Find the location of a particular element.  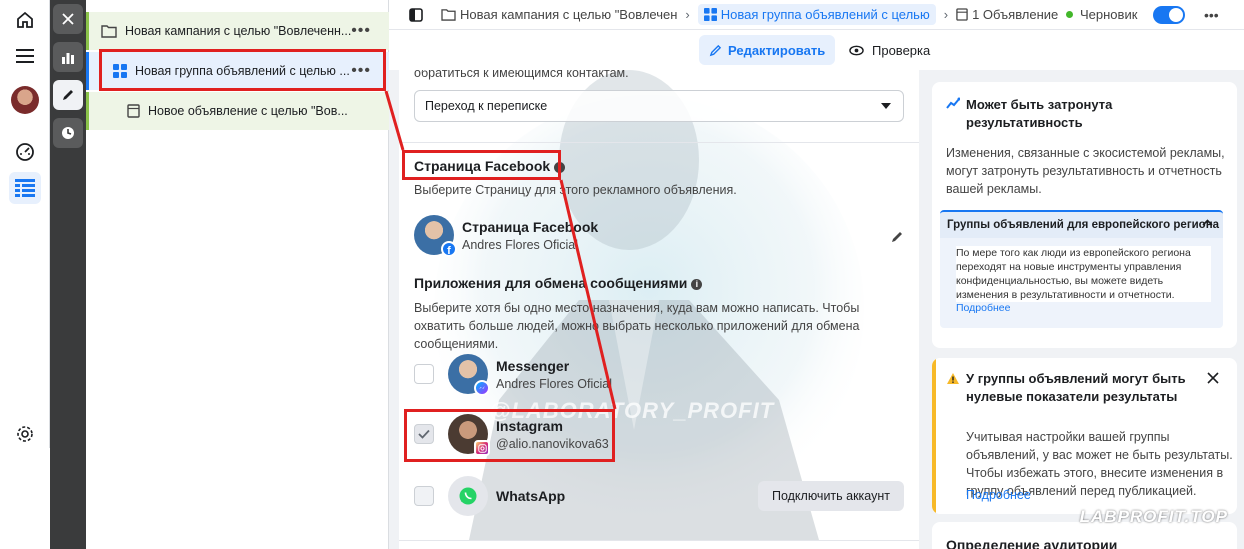

chevron-up-icon is located at coordinates (1207, 223).